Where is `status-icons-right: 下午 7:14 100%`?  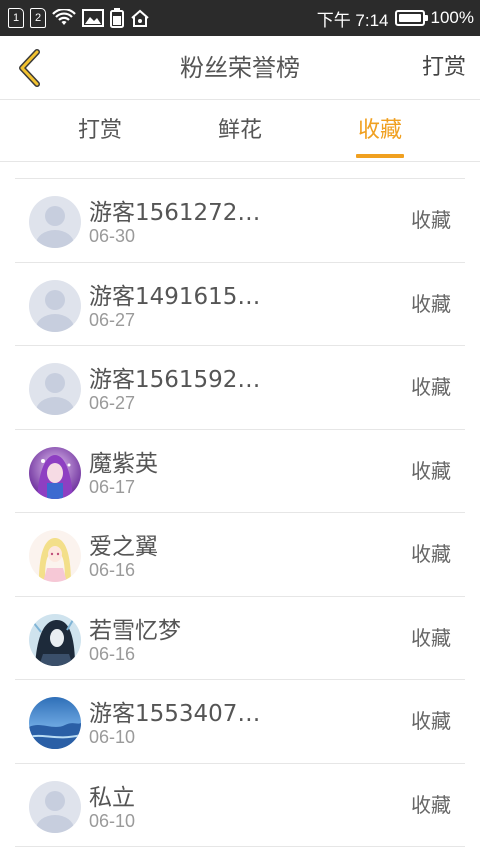 status-icons-right: 下午 7:14 100% is located at coordinates (395, 18).